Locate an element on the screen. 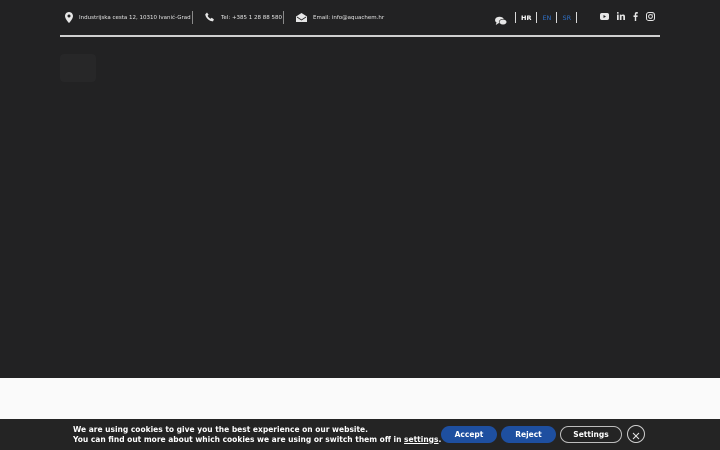 The image size is (720, 450). content-section is located at coordinates (360, 399).